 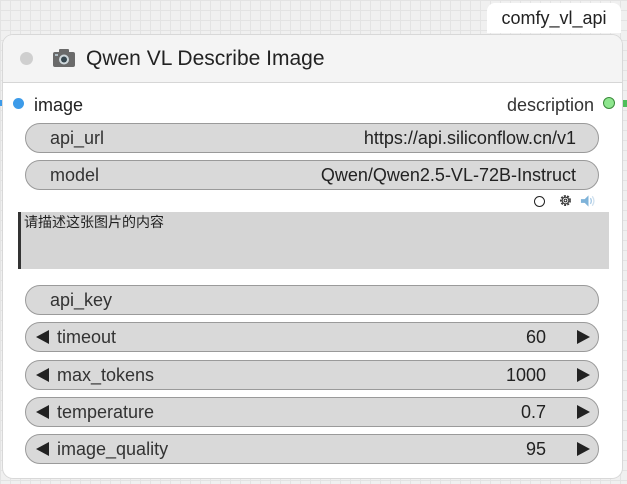 What do you see at coordinates (533, 412) in the screenshot?
I see `temperature-value: 0.7` at bounding box center [533, 412].